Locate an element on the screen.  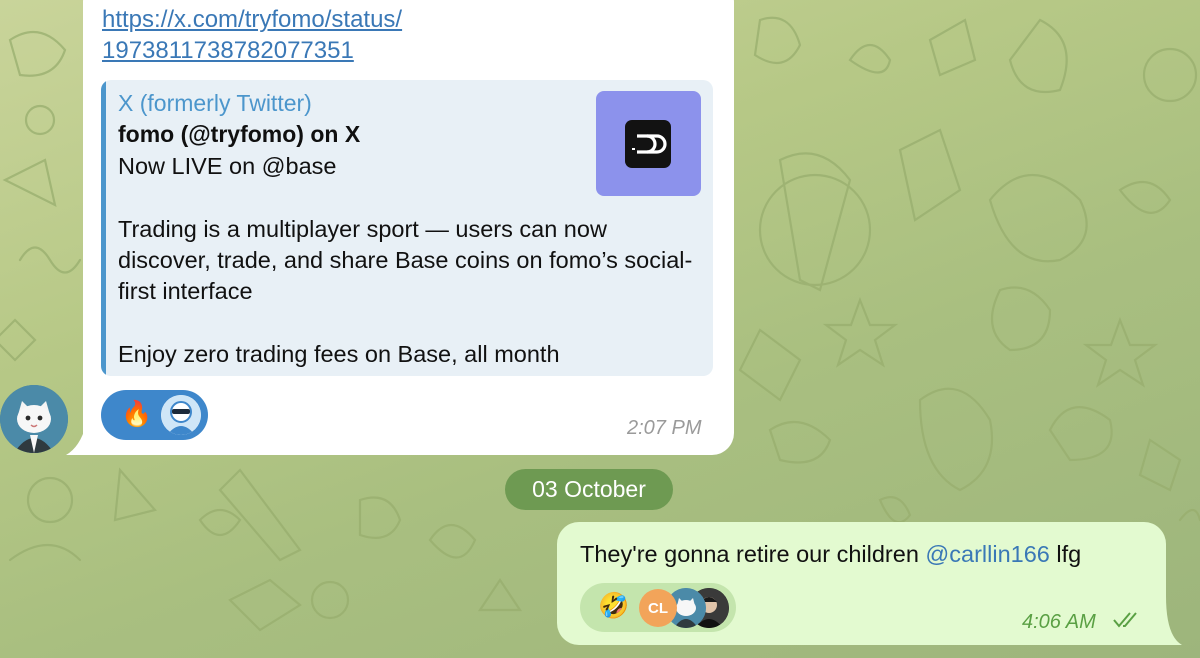
preview-title: fomo (@tryfomo) on X is located at coordinates (239, 134).